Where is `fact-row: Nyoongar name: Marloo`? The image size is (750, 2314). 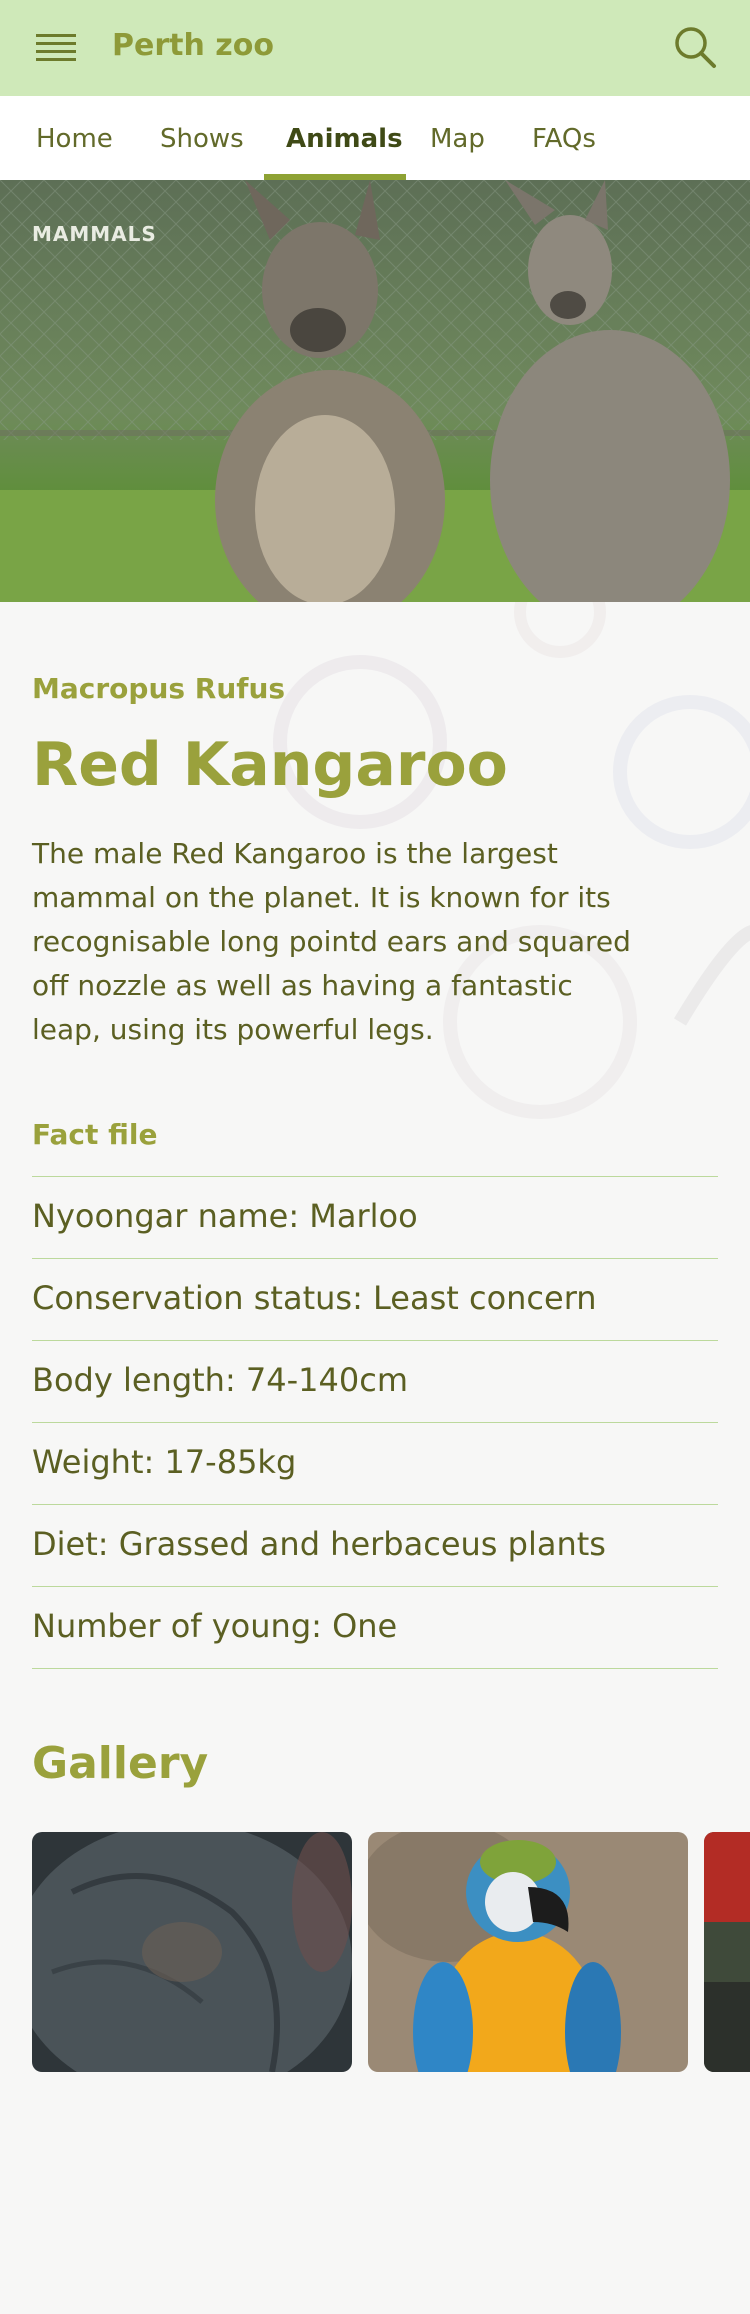 fact-row: Nyoongar name: Marloo is located at coordinates (375, 1217).